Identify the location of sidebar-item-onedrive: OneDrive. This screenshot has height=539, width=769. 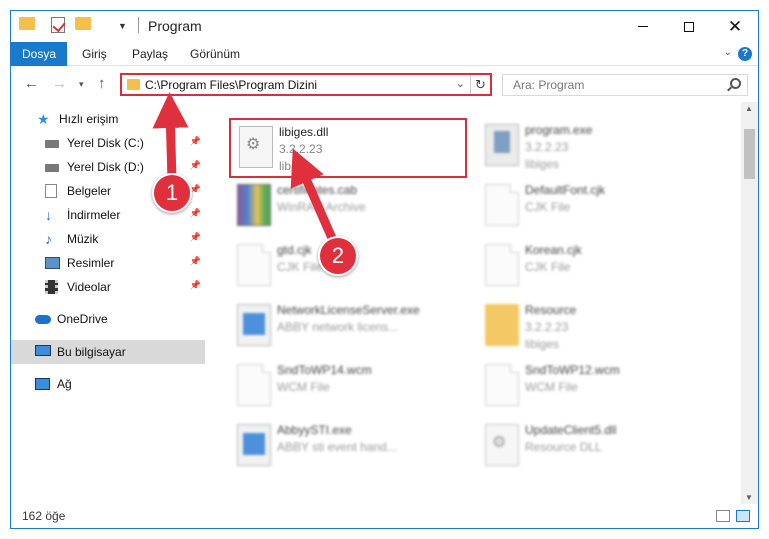
(108, 319).